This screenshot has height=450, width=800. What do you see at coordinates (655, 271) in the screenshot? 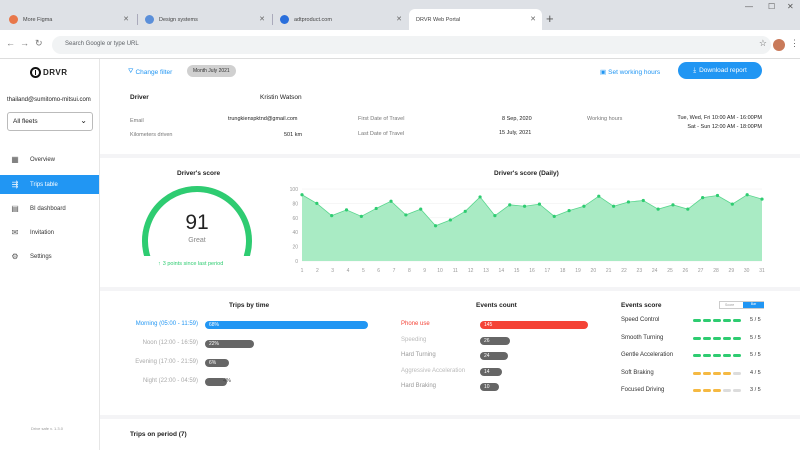
I see `x-tick-label: 24` at bounding box center [655, 271].